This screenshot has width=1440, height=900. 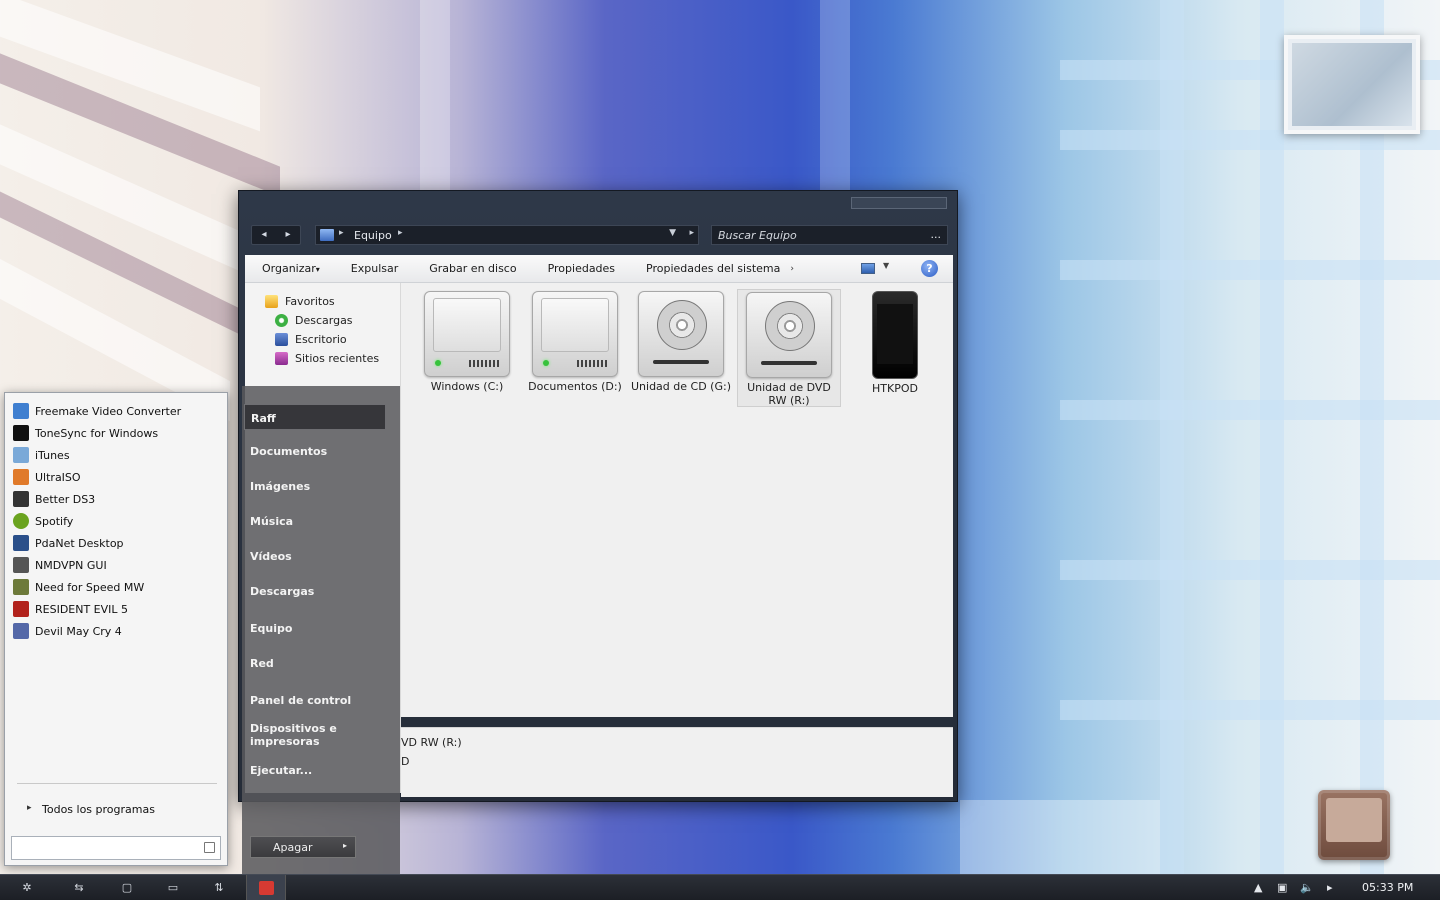 What do you see at coordinates (271, 556) in the screenshot?
I see `place-videos: Vídeos` at bounding box center [271, 556].